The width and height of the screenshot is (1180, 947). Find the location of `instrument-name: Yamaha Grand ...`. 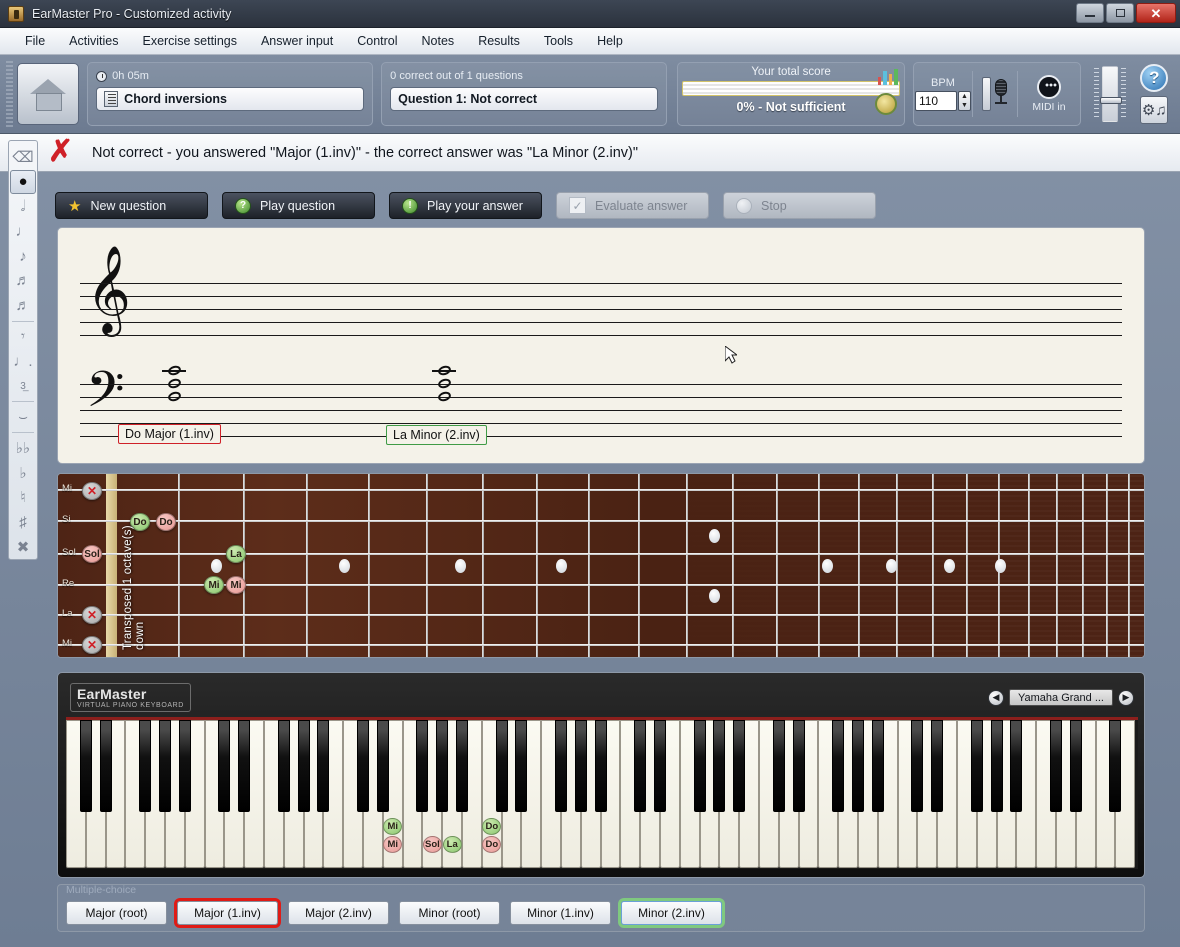

instrument-name: Yamaha Grand ... is located at coordinates (1061, 697).